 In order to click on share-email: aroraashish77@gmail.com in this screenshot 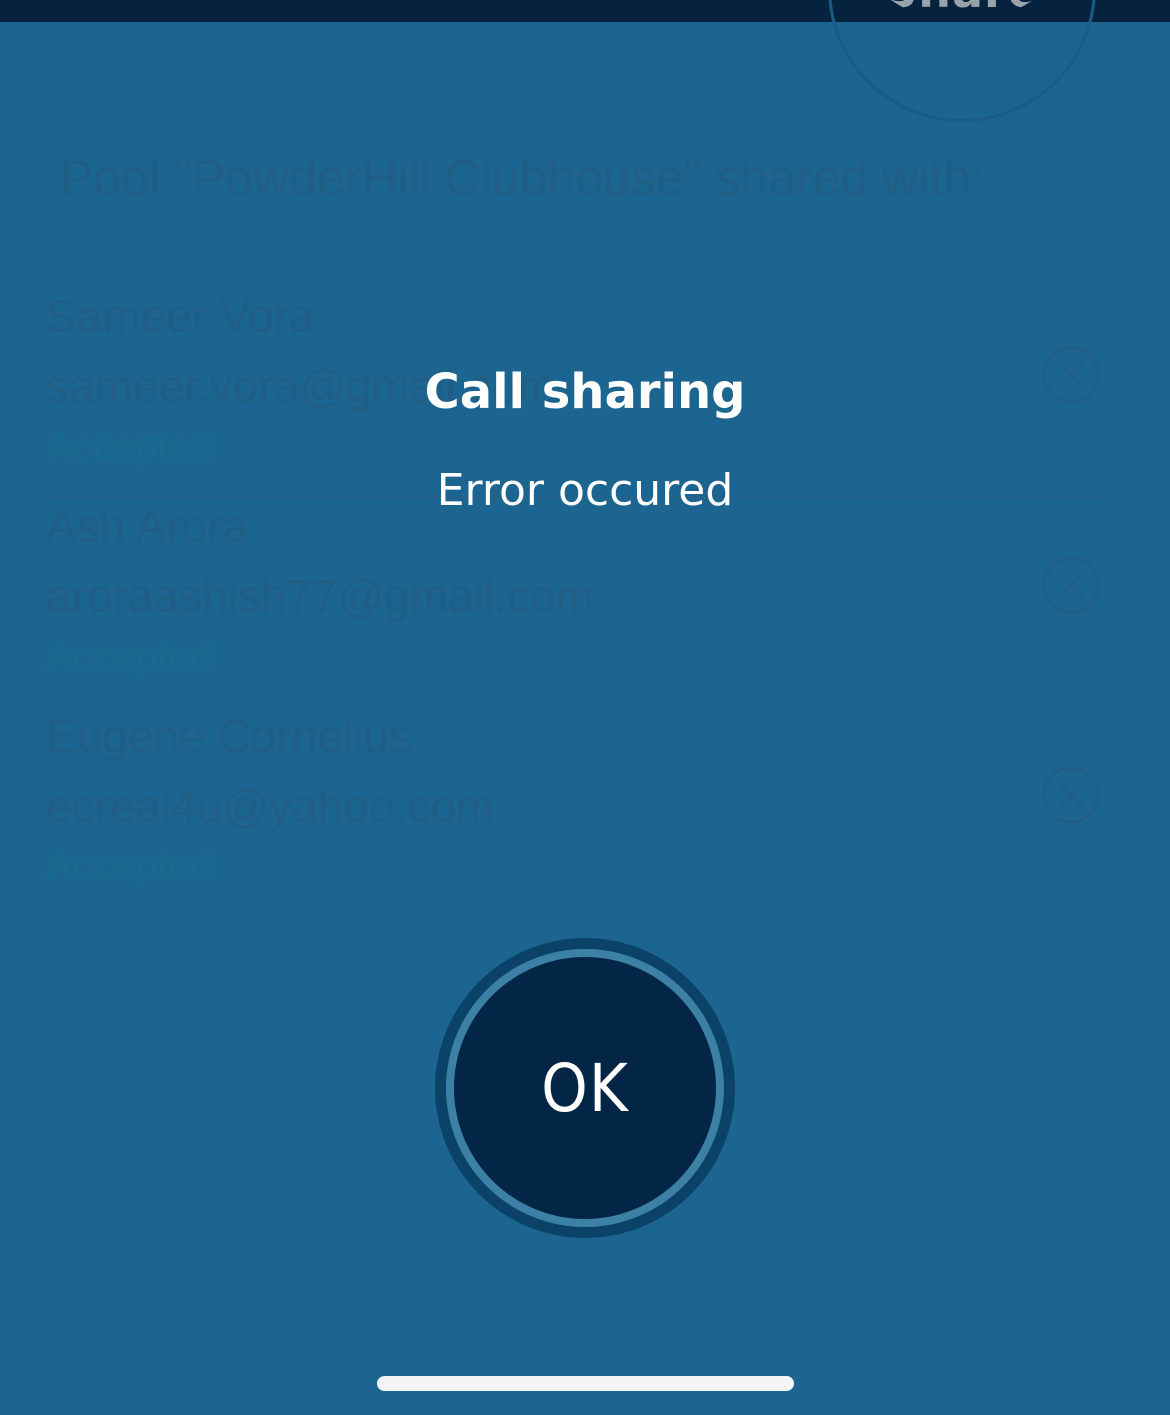, I will do `click(320, 596)`.